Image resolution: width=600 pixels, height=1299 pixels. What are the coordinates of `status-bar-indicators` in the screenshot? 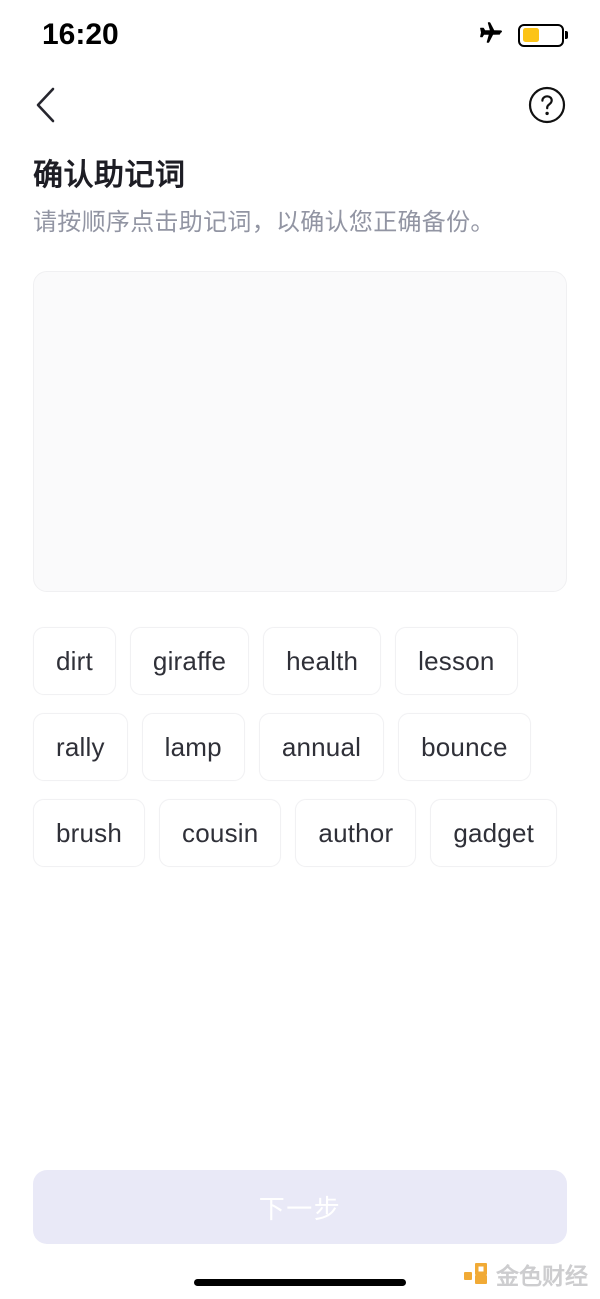 It's located at (520, 35).